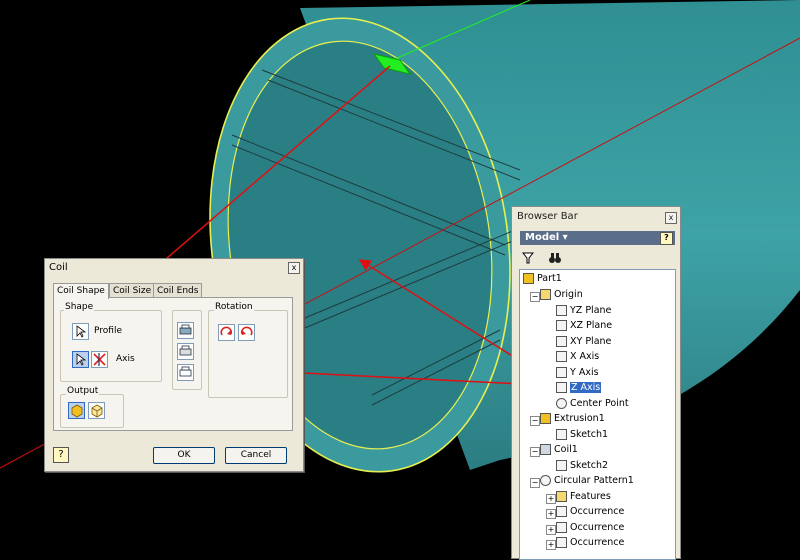  I want to click on rotate-cw-button, so click(226, 332).